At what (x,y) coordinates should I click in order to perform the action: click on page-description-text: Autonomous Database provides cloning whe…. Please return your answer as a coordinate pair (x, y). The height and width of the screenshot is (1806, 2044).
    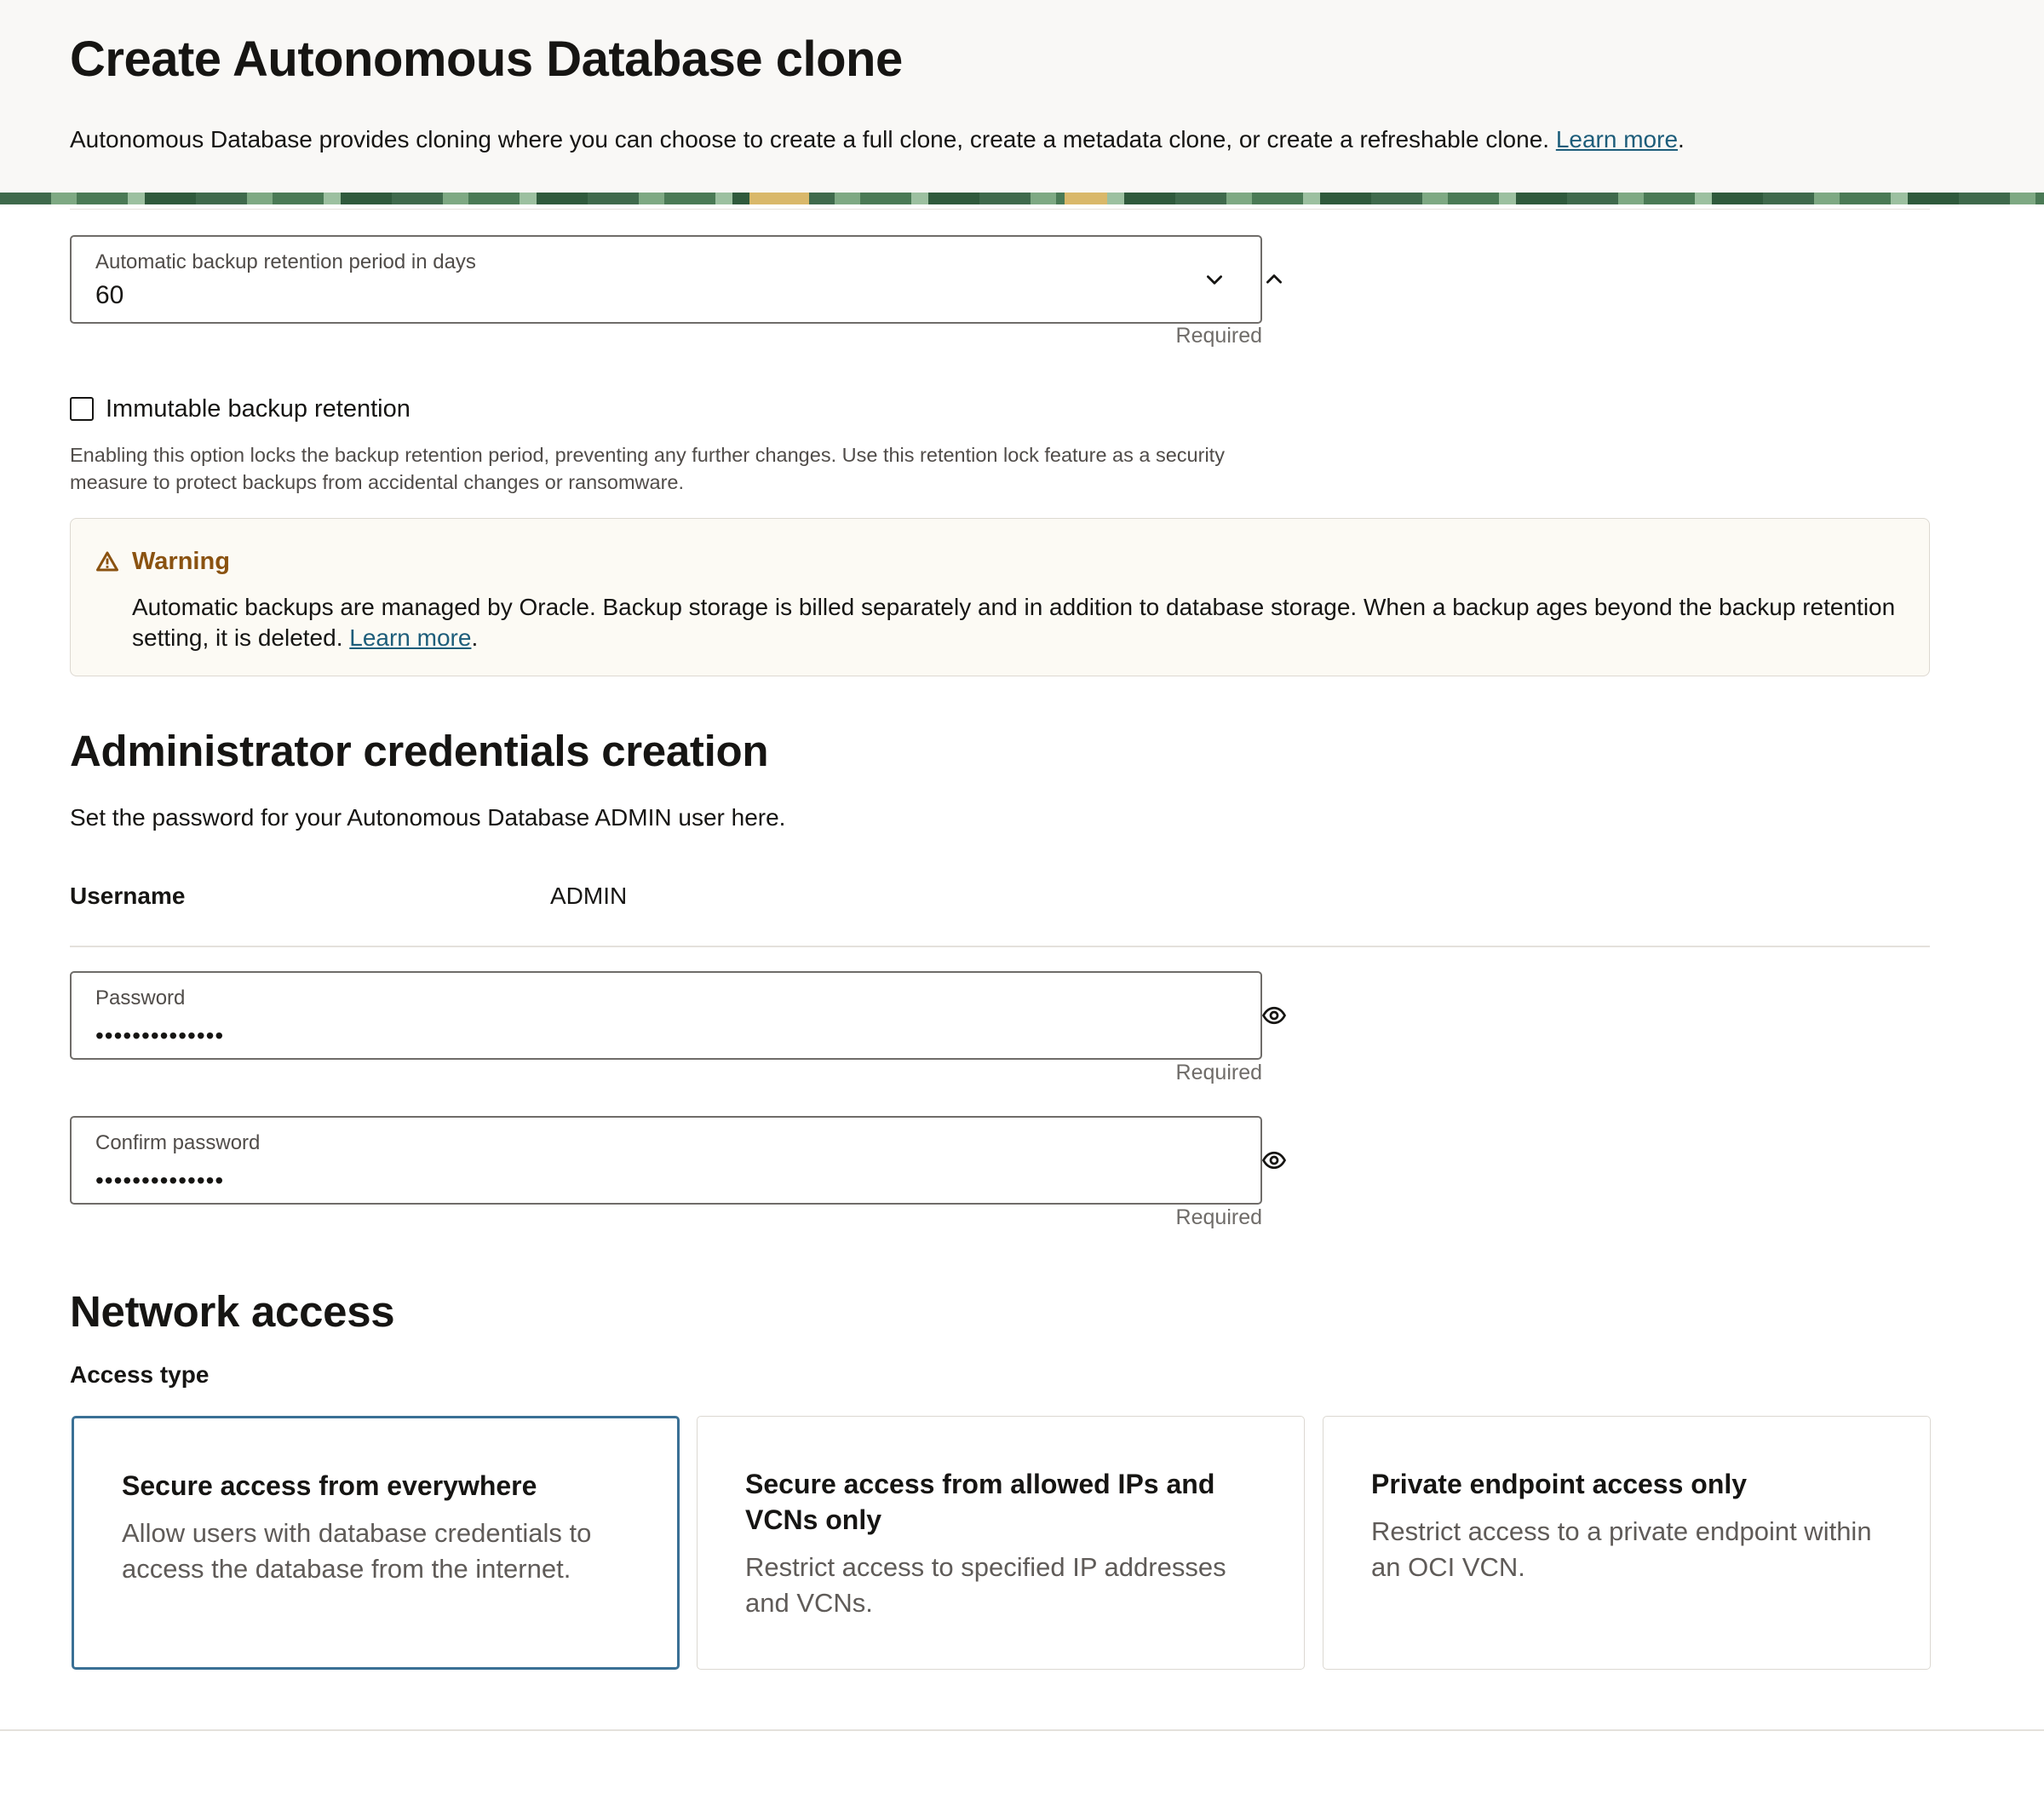
    Looking at the image, I should click on (810, 139).